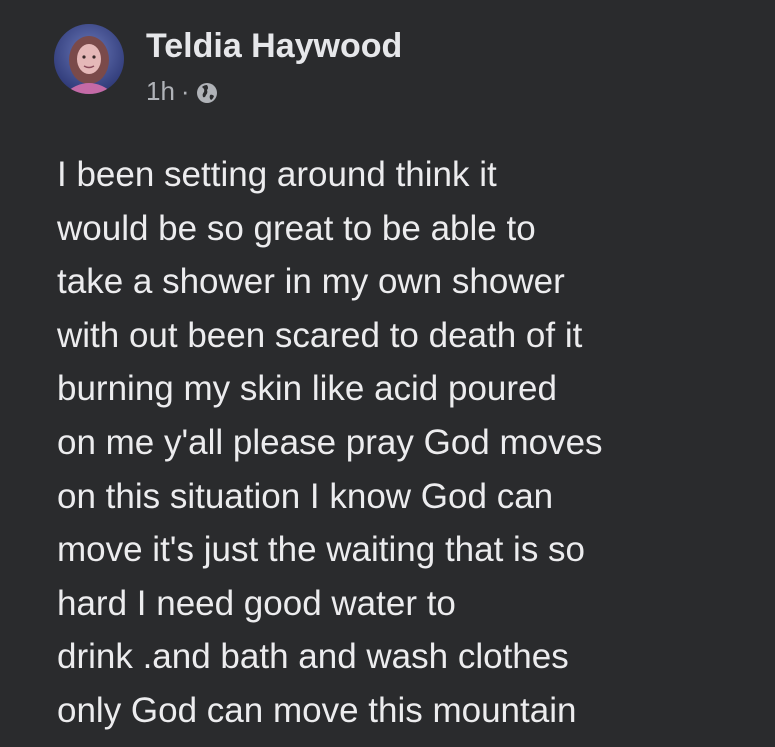 The image size is (775, 747). Describe the element at coordinates (274, 46) in the screenshot. I see `author-name: Teldia Haywood` at that location.